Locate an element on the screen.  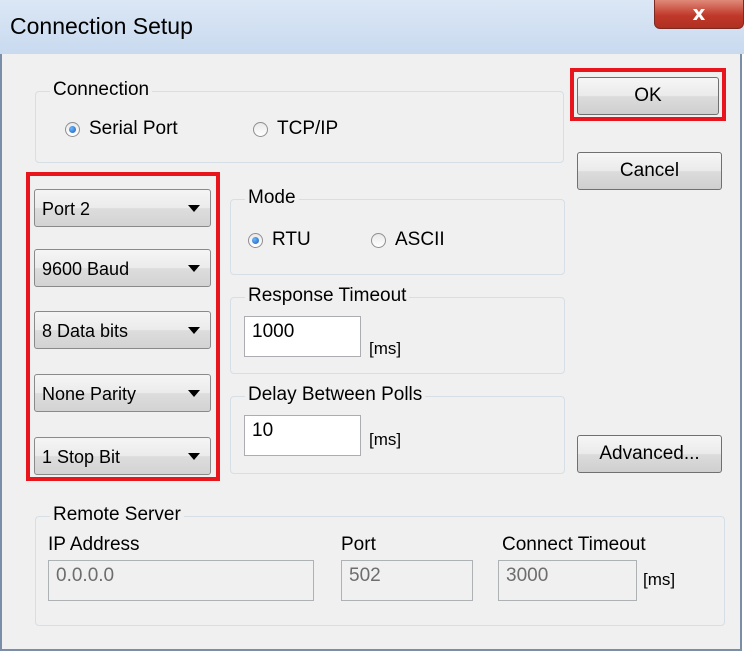
delay-between-polls-unit: [ms] is located at coordinates (385, 439).